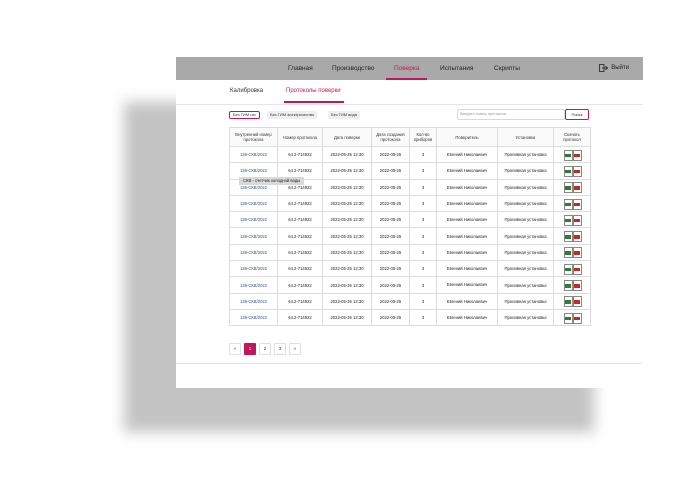 The width and height of the screenshot is (700, 500). Describe the element at coordinates (246, 91) in the screenshot. I see `tab-calibration: Калибровка` at that location.